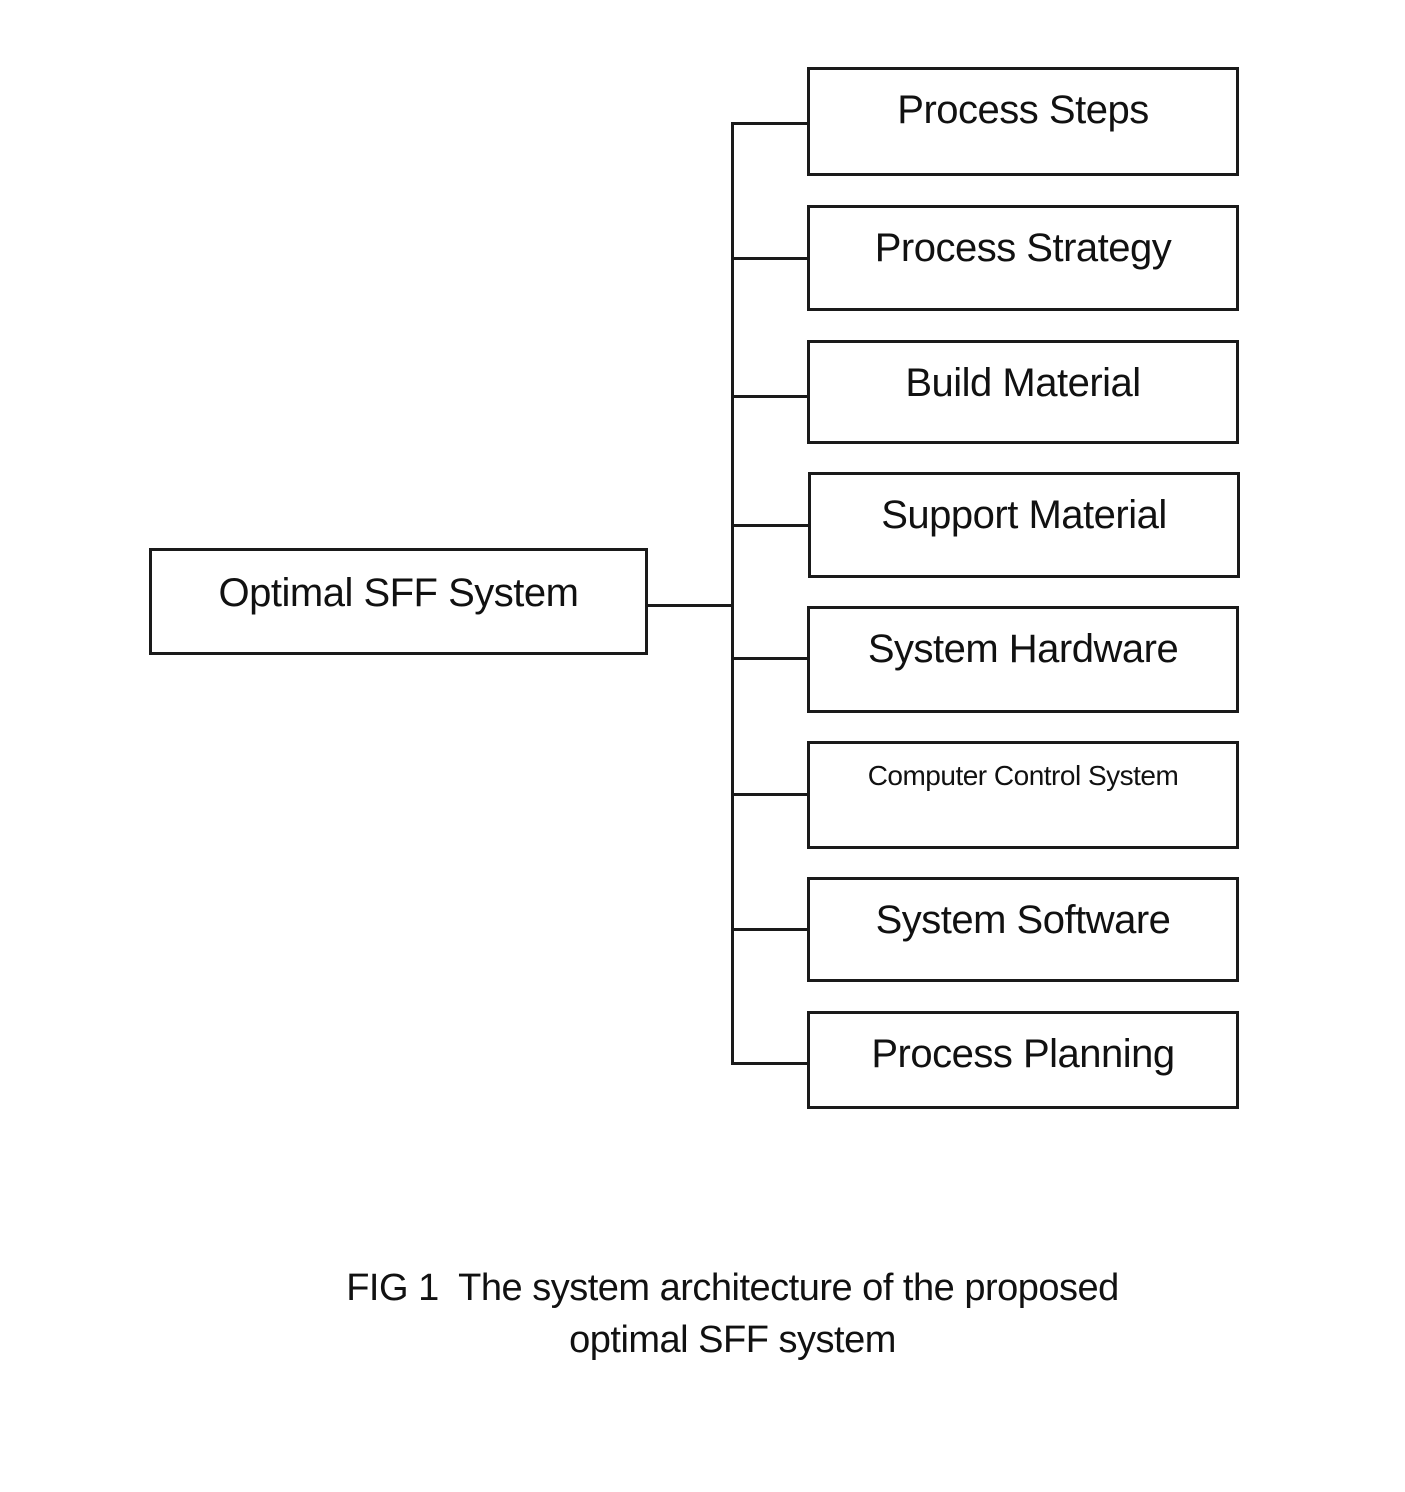 The height and width of the screenshot is (1492, 1405). I want to click on child-node-box: Build Material, so click(1023, 392).